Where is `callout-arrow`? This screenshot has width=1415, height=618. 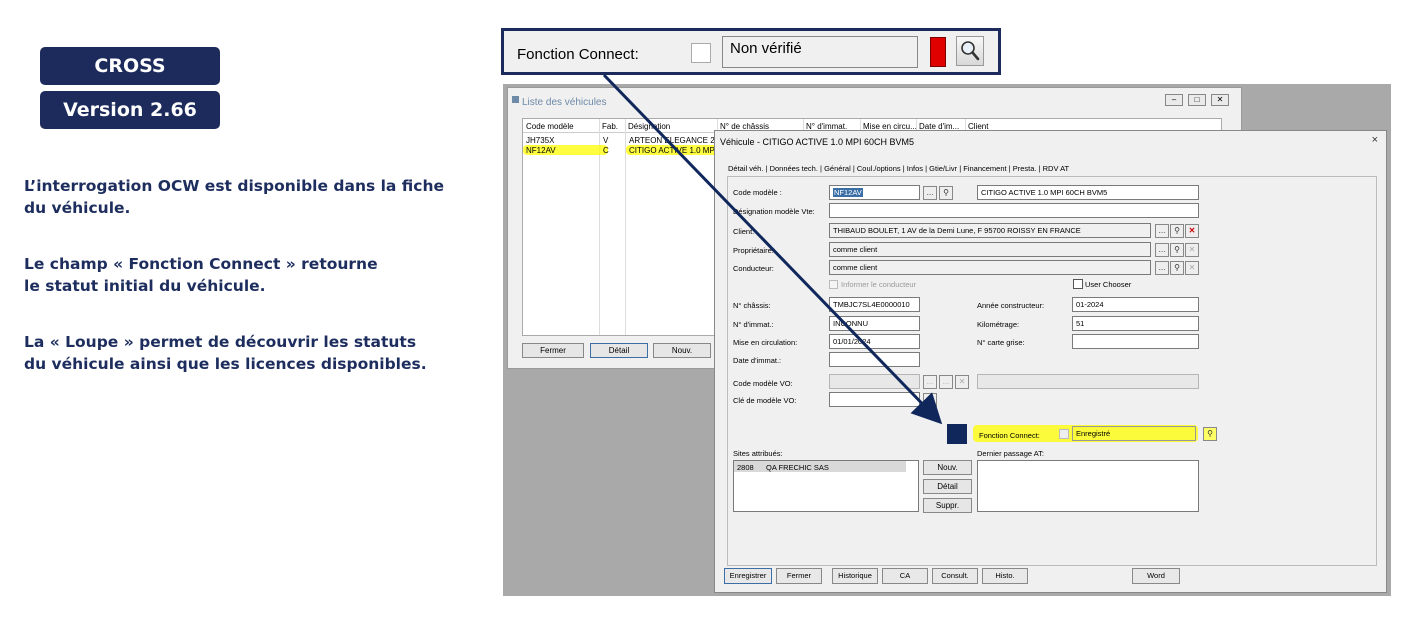 callout-arrow is located at coordinates (772, 249).